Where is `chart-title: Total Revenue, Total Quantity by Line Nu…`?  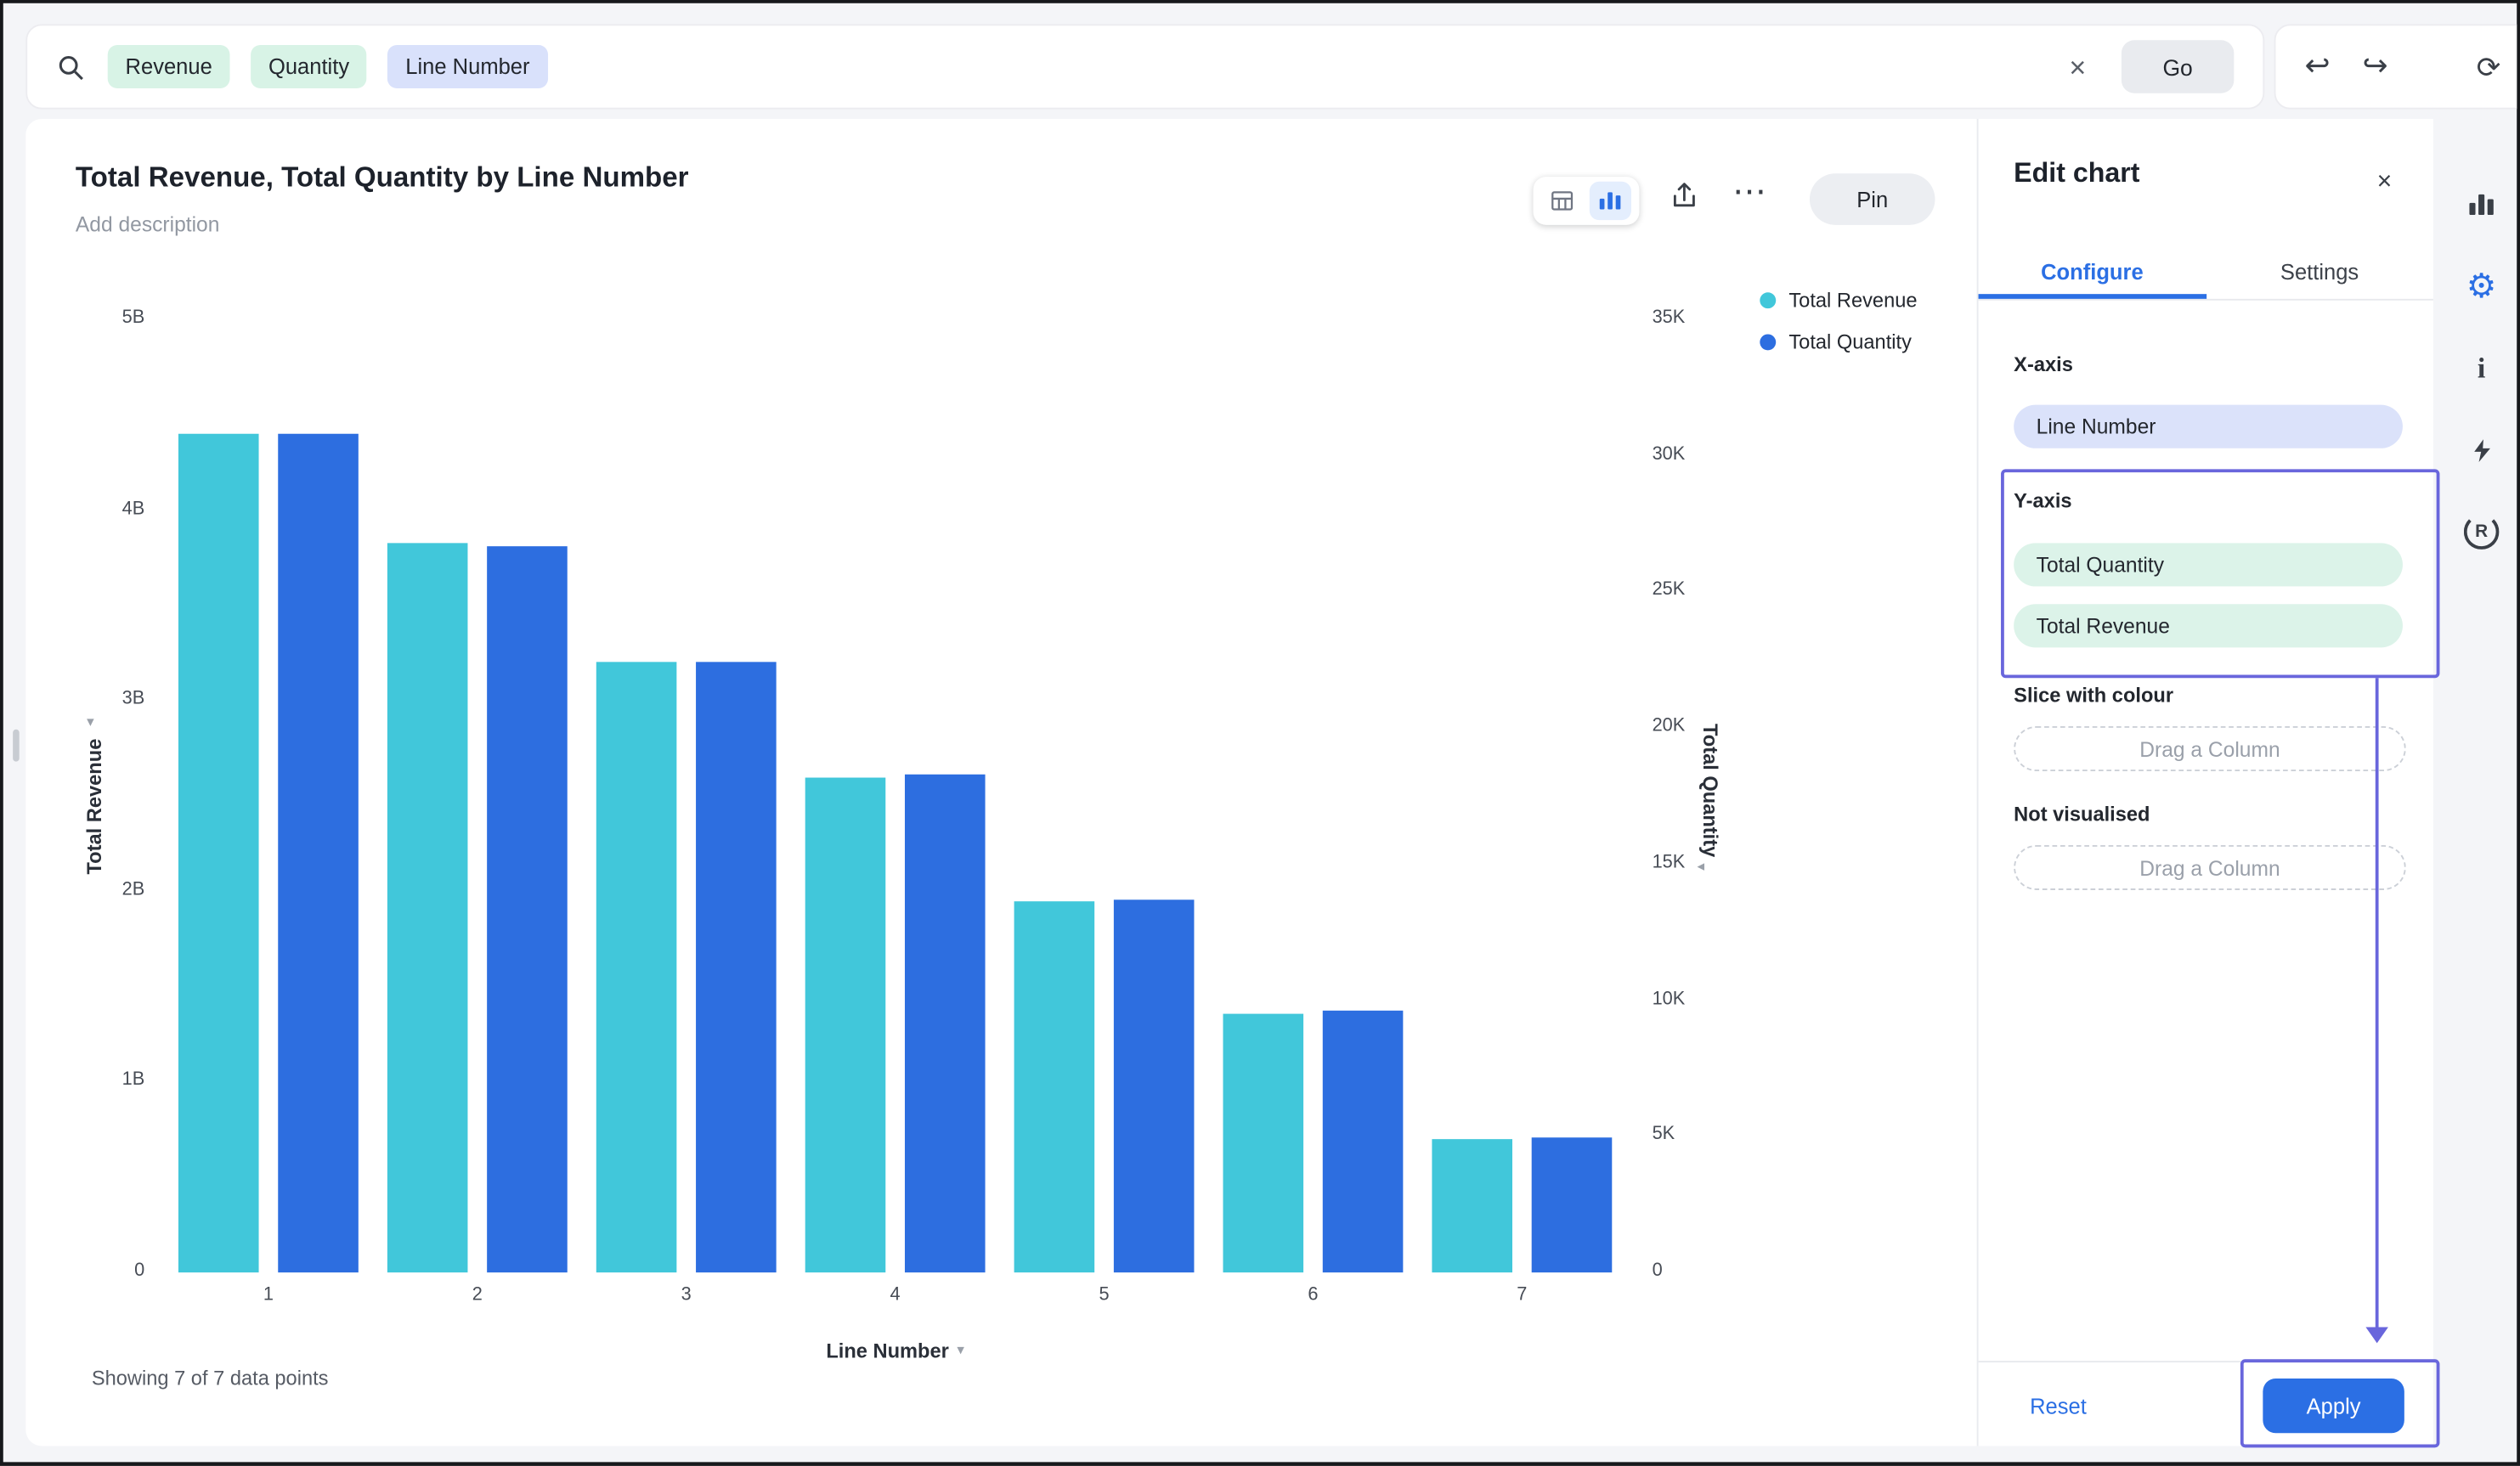 chart-title: Total Revenue, Total Quantity by Line Nu… is located at coordinates (382, 177).